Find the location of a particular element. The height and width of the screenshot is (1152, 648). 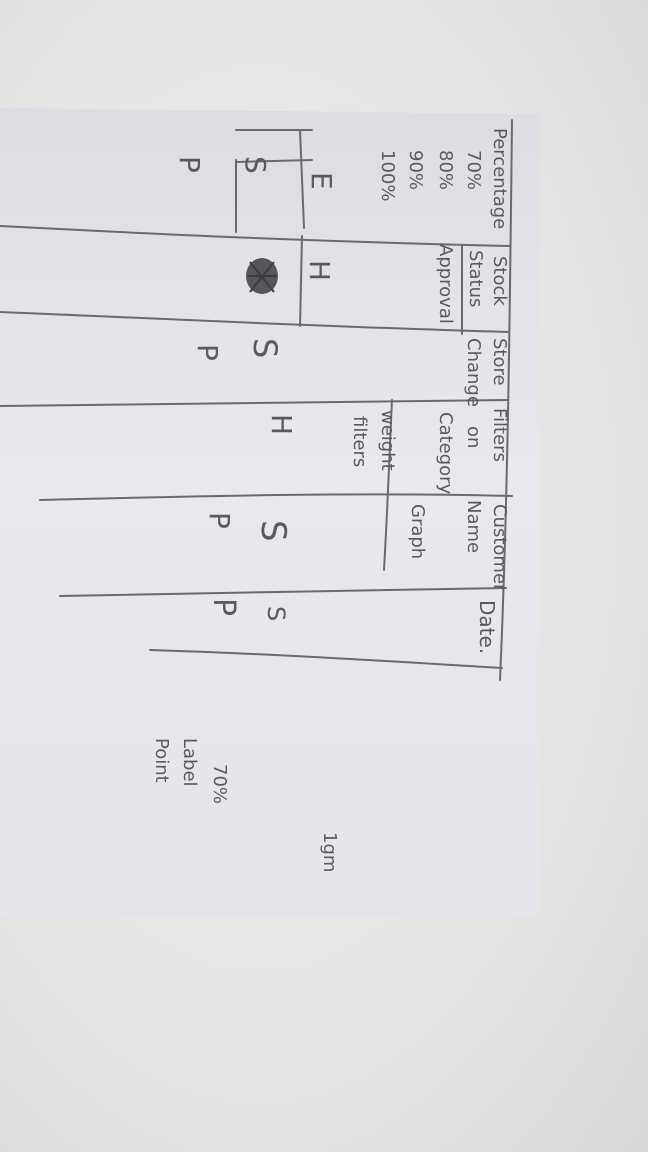

header-text: Status is located at coordinates (475, 278).